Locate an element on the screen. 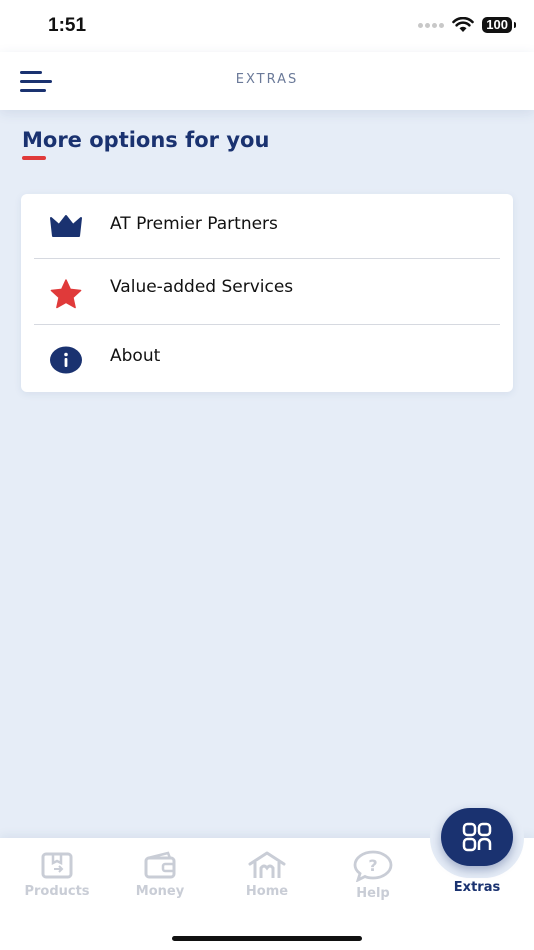 Image resolution: width=534 pixels, height=950 pixels. battery-indicator: 100 is located at coordinates (499, 25).